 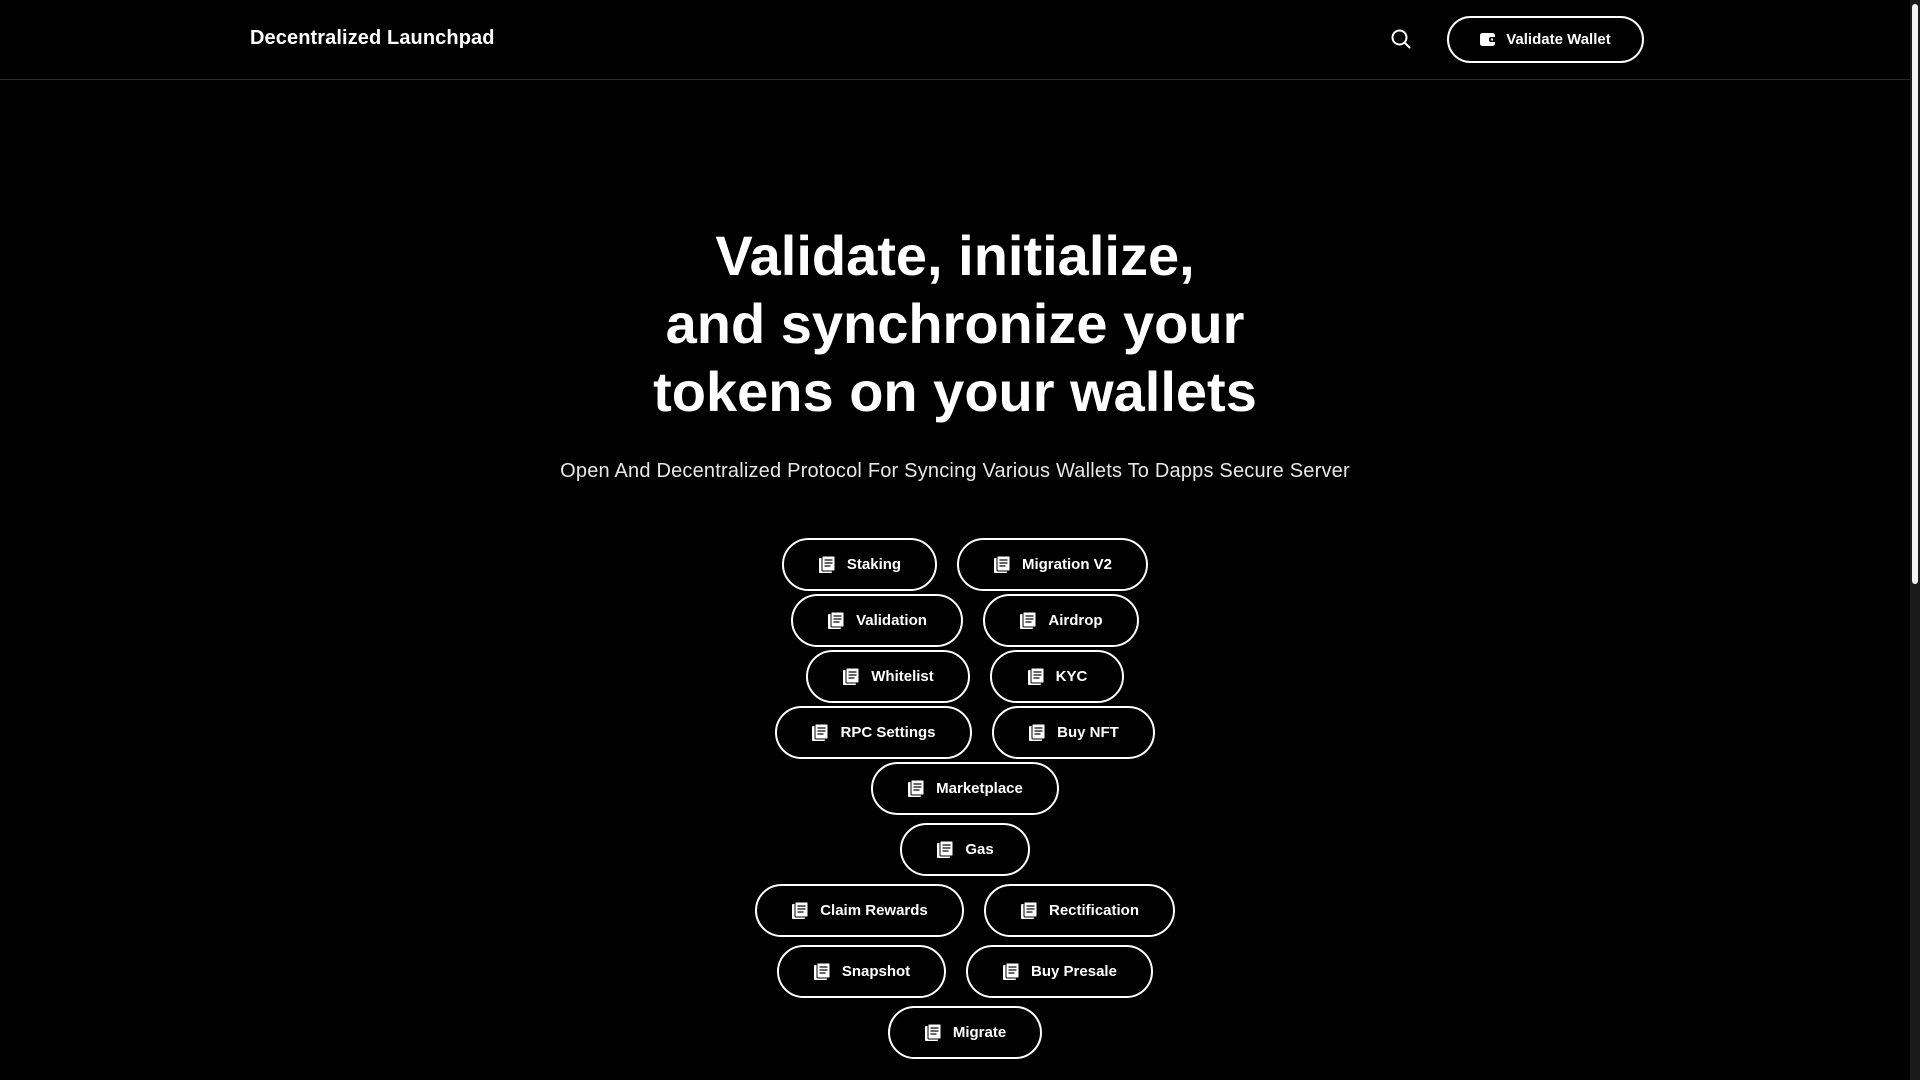 I want to click on action-label: Snapshot, so click(x=876, y=971).